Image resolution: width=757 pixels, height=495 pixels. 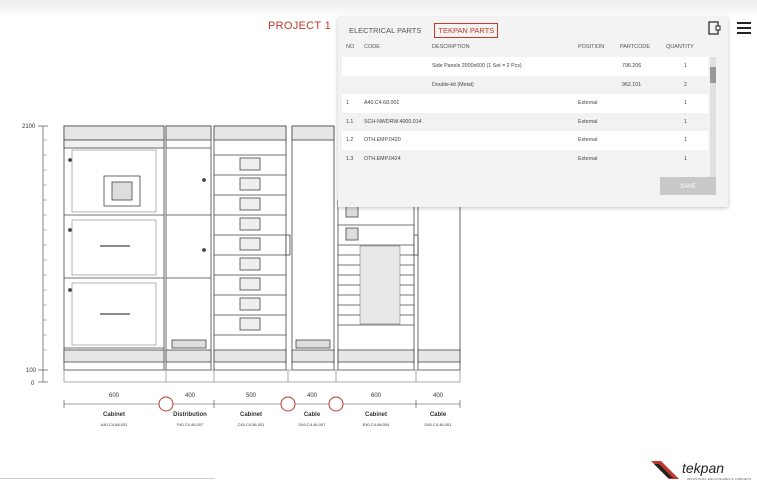 What do you see at coordinates (393, 121) in the screenshot?
I see `cell-code: SCH-NWDRW.4000.014` at bounding box center [393, 121].